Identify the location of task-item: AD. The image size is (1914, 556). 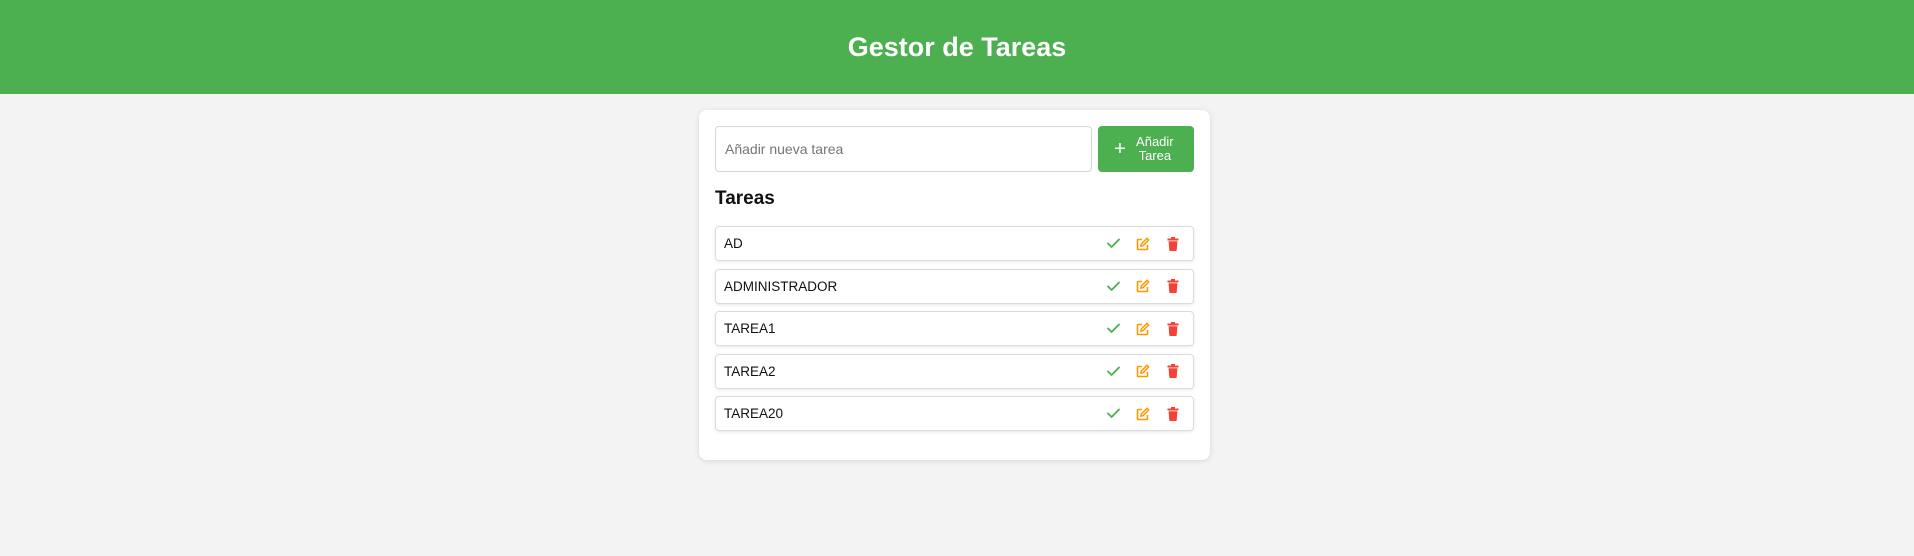
(954, 243).